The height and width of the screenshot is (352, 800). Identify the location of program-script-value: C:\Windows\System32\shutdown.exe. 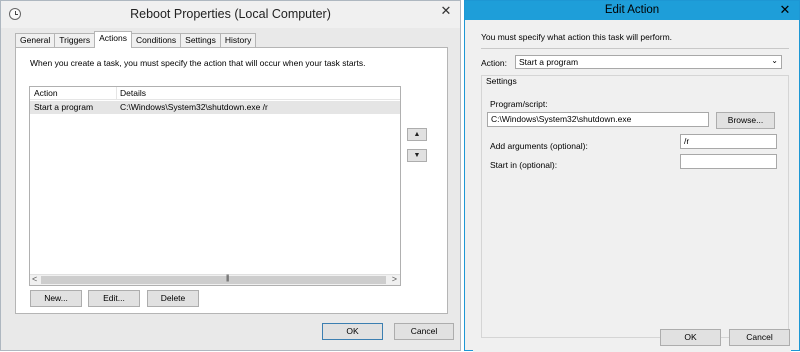
(561, 119).